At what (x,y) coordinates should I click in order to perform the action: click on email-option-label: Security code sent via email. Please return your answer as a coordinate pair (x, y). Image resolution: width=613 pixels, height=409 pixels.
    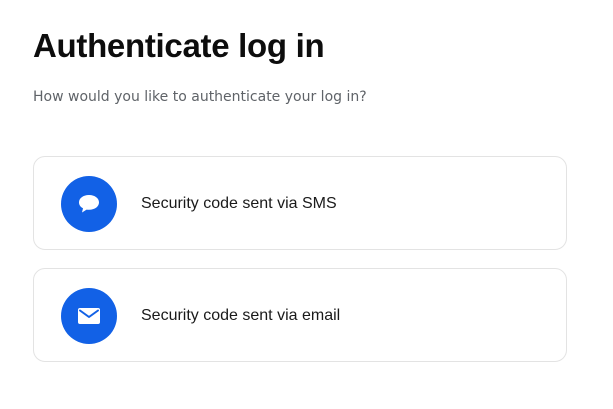
    Looking at the image, I should click on (241, 315).